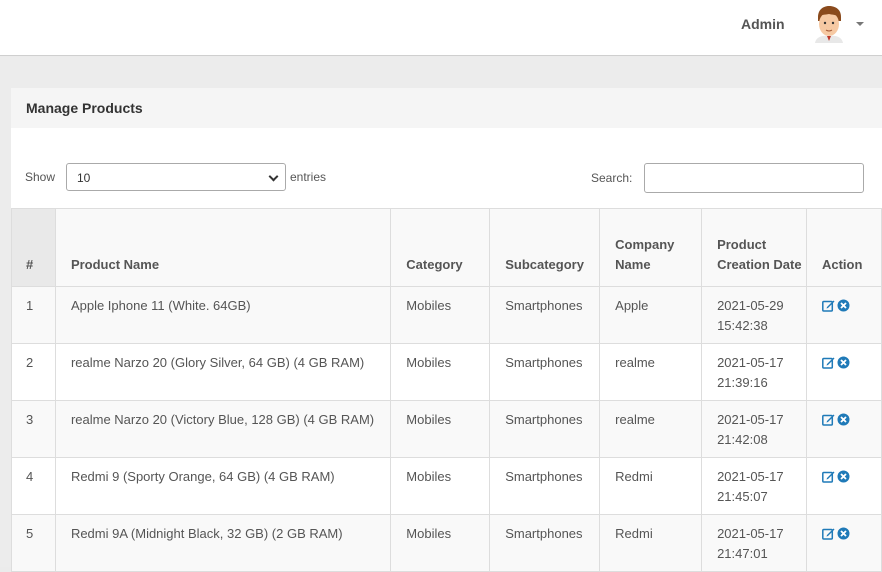  I want to click on show-label: Show, so click(40, 177).